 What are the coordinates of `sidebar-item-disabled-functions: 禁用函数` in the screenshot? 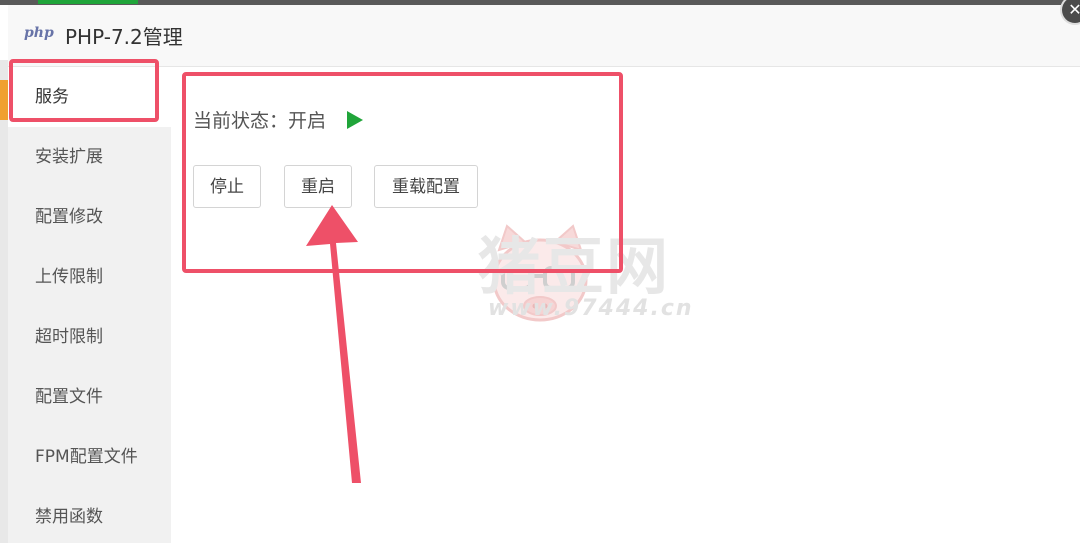 It's located at (89, 517).